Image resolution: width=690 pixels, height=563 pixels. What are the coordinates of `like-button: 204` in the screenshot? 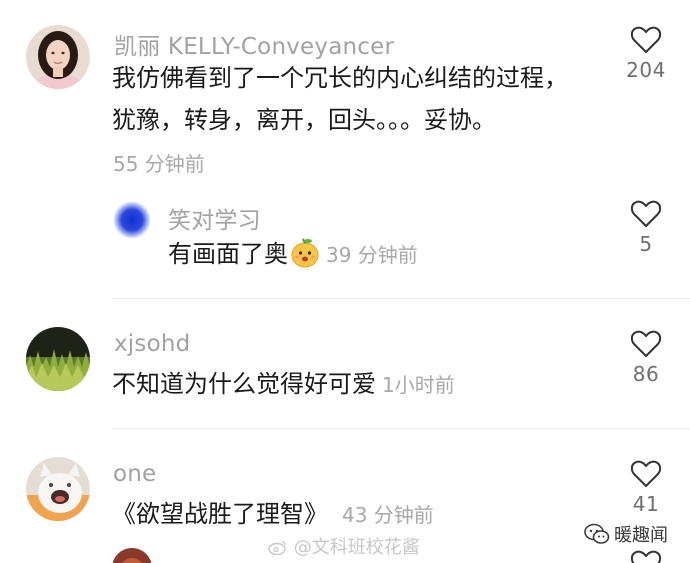 It's located at (646, 54).